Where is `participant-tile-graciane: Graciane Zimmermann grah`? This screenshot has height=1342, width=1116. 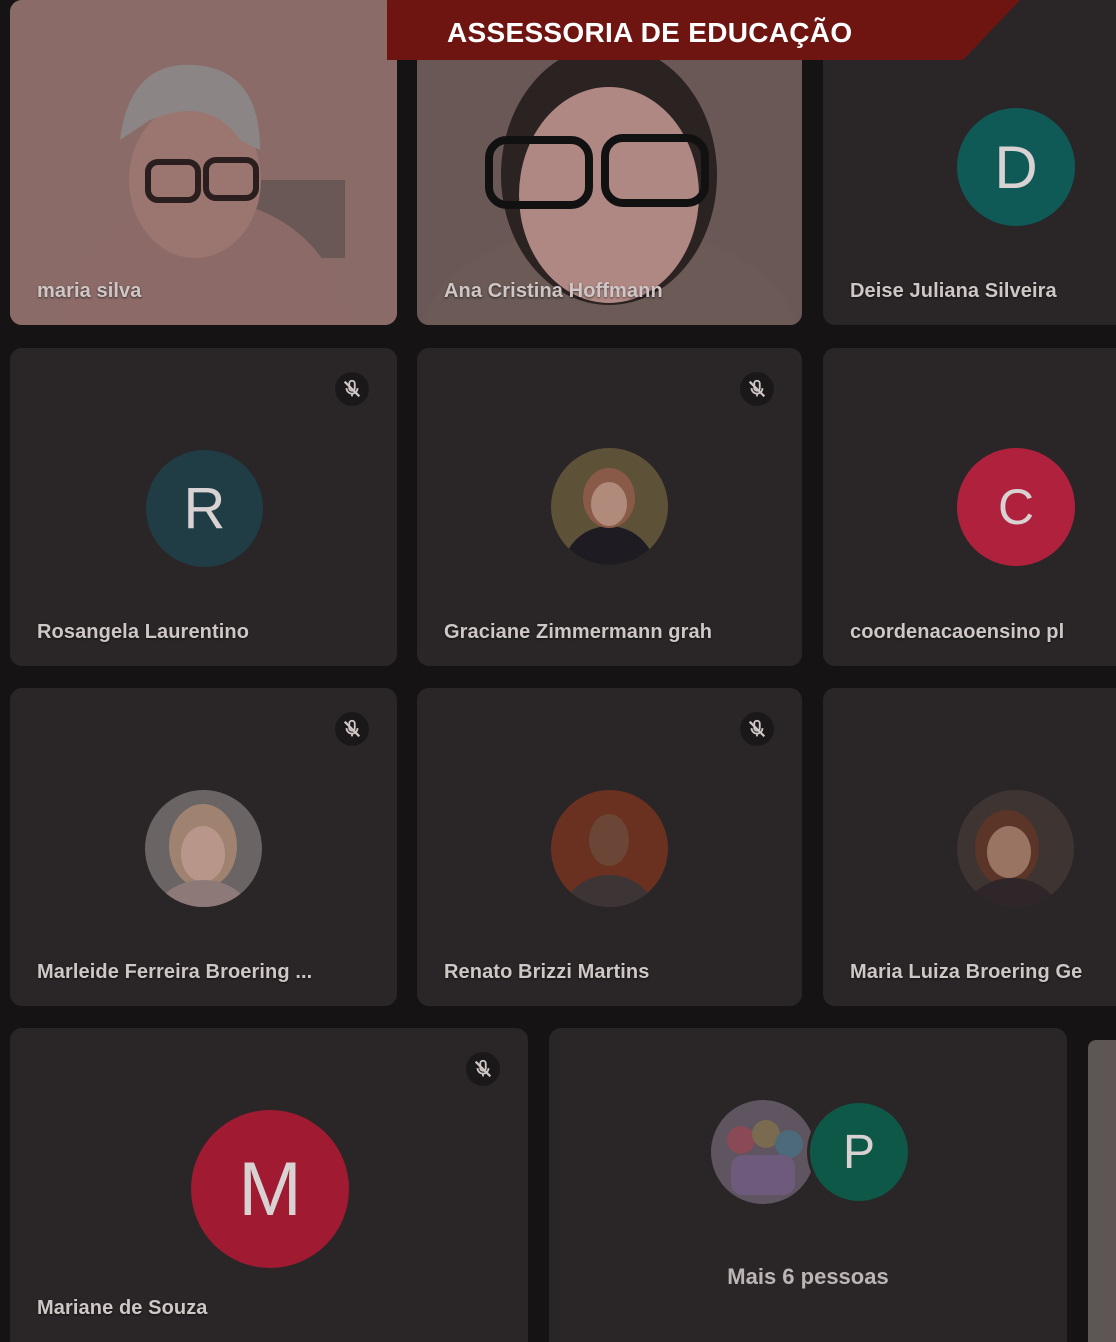 participant-tile-graciane: Graciane Zimmermann grah is located at coordinates (609, 507).